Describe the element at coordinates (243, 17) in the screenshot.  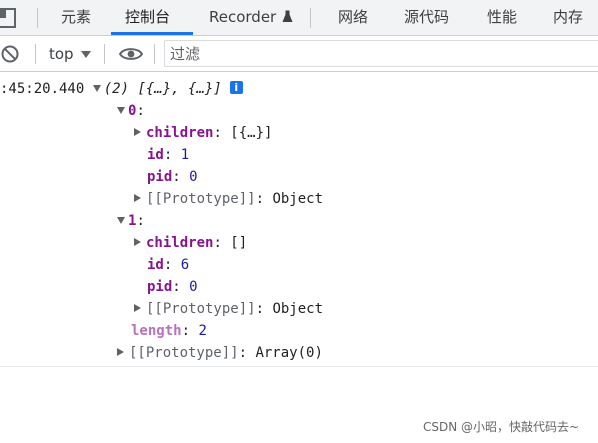
I see `tab-recorder-label: Recorder` at that location.